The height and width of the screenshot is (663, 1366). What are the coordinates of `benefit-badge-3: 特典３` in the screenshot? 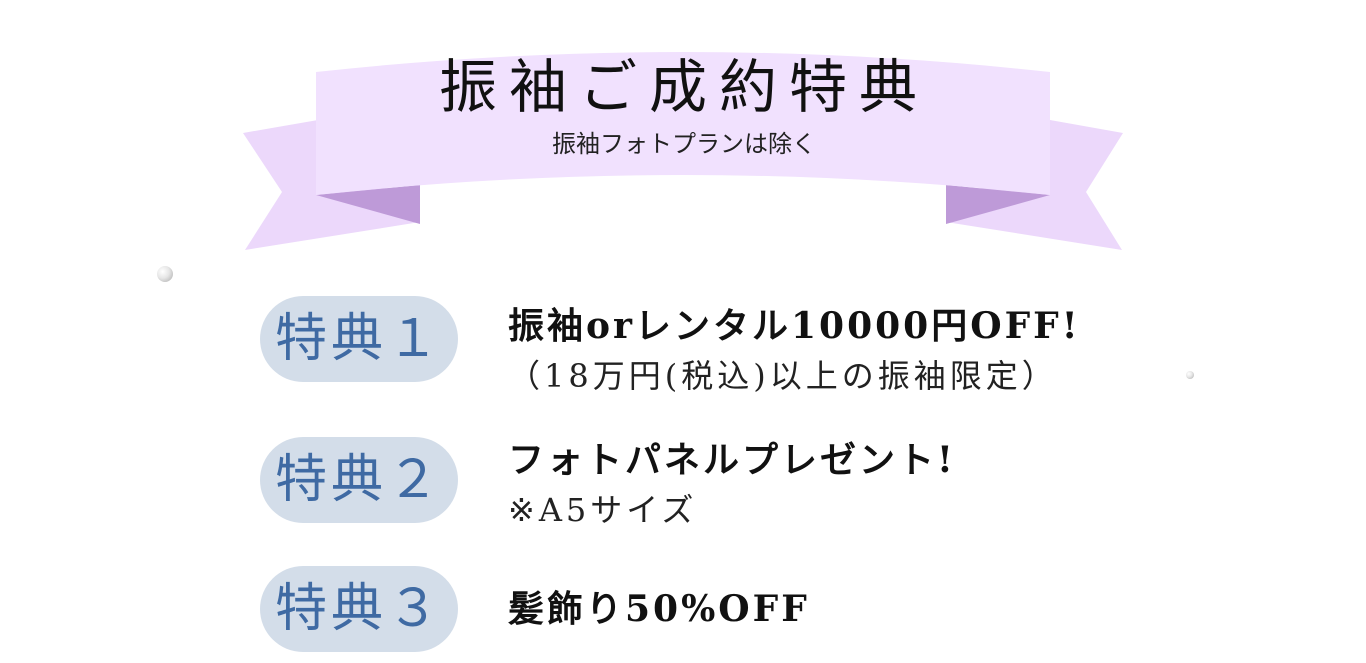 It's located at (359, 609).